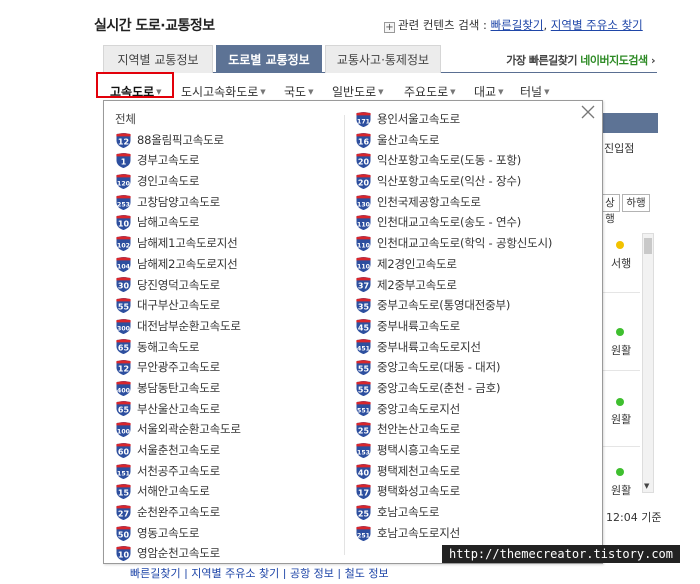 Image resolution: width=700 pixels, height=584 pixels. I want to click on road-item: 151 서천공주고속도로, so click(178, 471).